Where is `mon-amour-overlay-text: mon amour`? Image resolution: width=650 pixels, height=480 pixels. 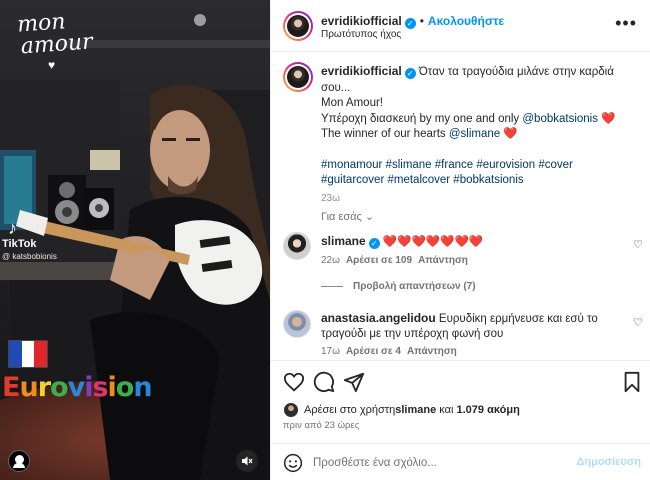 mon-amour-overlay-text: mon amour is located at coordinates (55, 34).